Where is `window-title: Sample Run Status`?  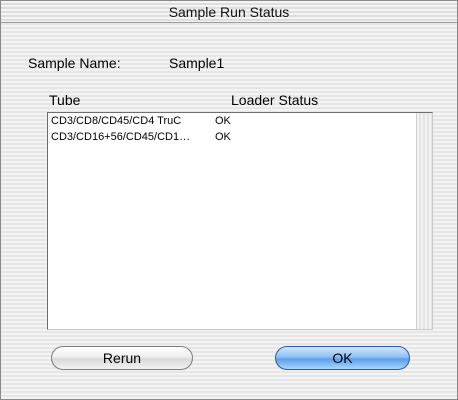
window-title: Sample Run Status is located at coordinates (229, 12).